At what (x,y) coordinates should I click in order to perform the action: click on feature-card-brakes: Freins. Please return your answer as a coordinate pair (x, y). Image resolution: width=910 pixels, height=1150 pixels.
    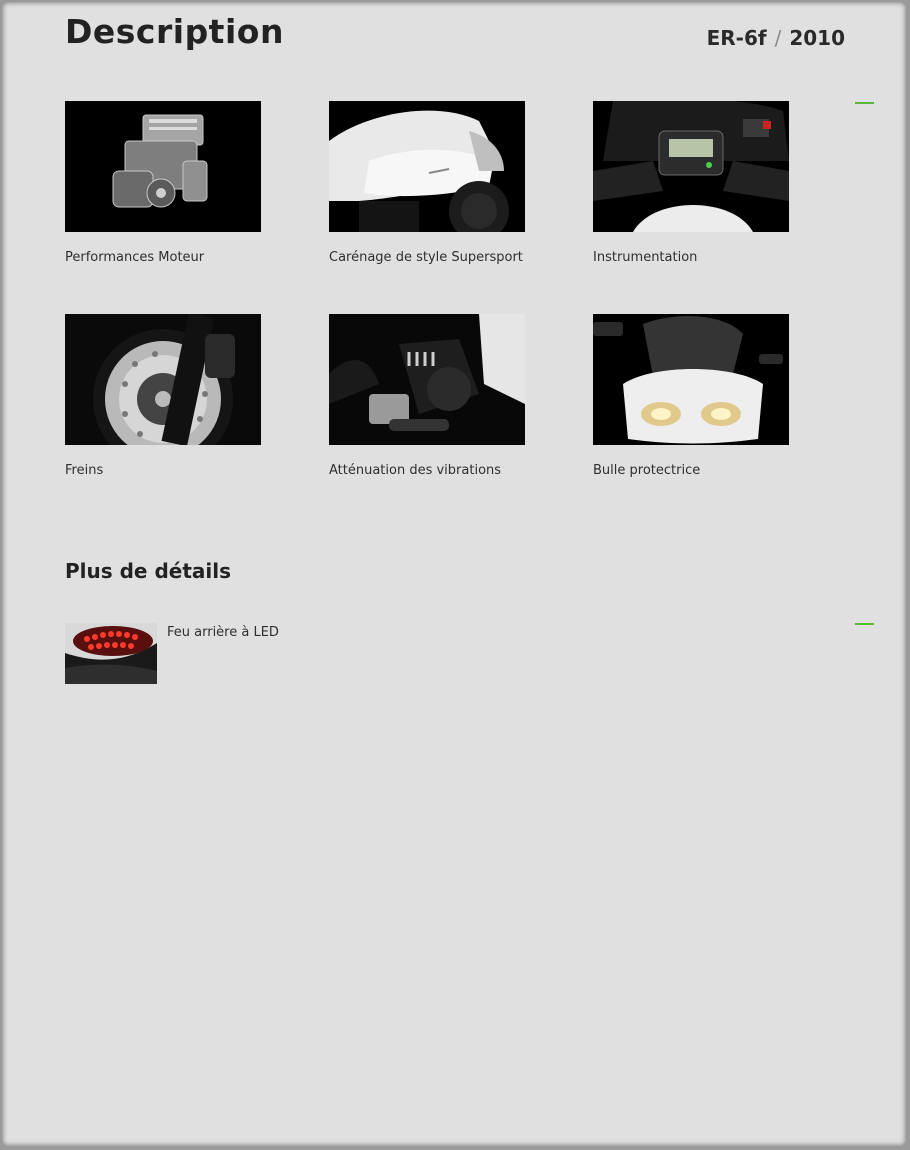
    Looking at the image, I should click on (163, 396).